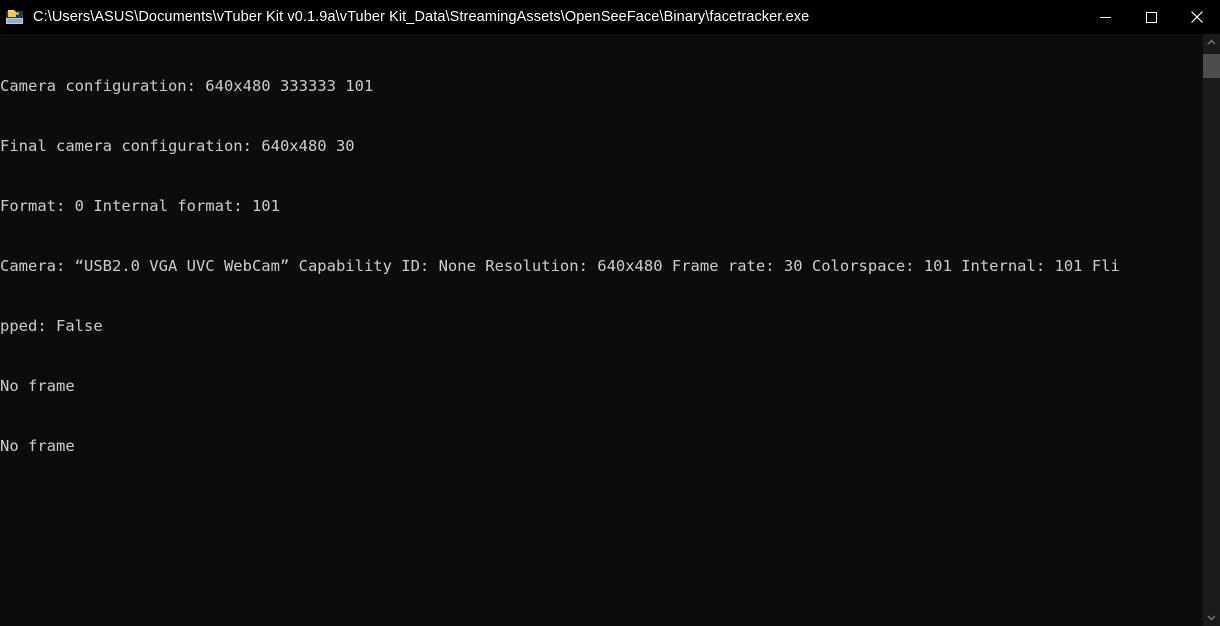 Image resolution: width=1220 pixels, height=626 pixels. I want to click on close-button, so click(1197, 17).